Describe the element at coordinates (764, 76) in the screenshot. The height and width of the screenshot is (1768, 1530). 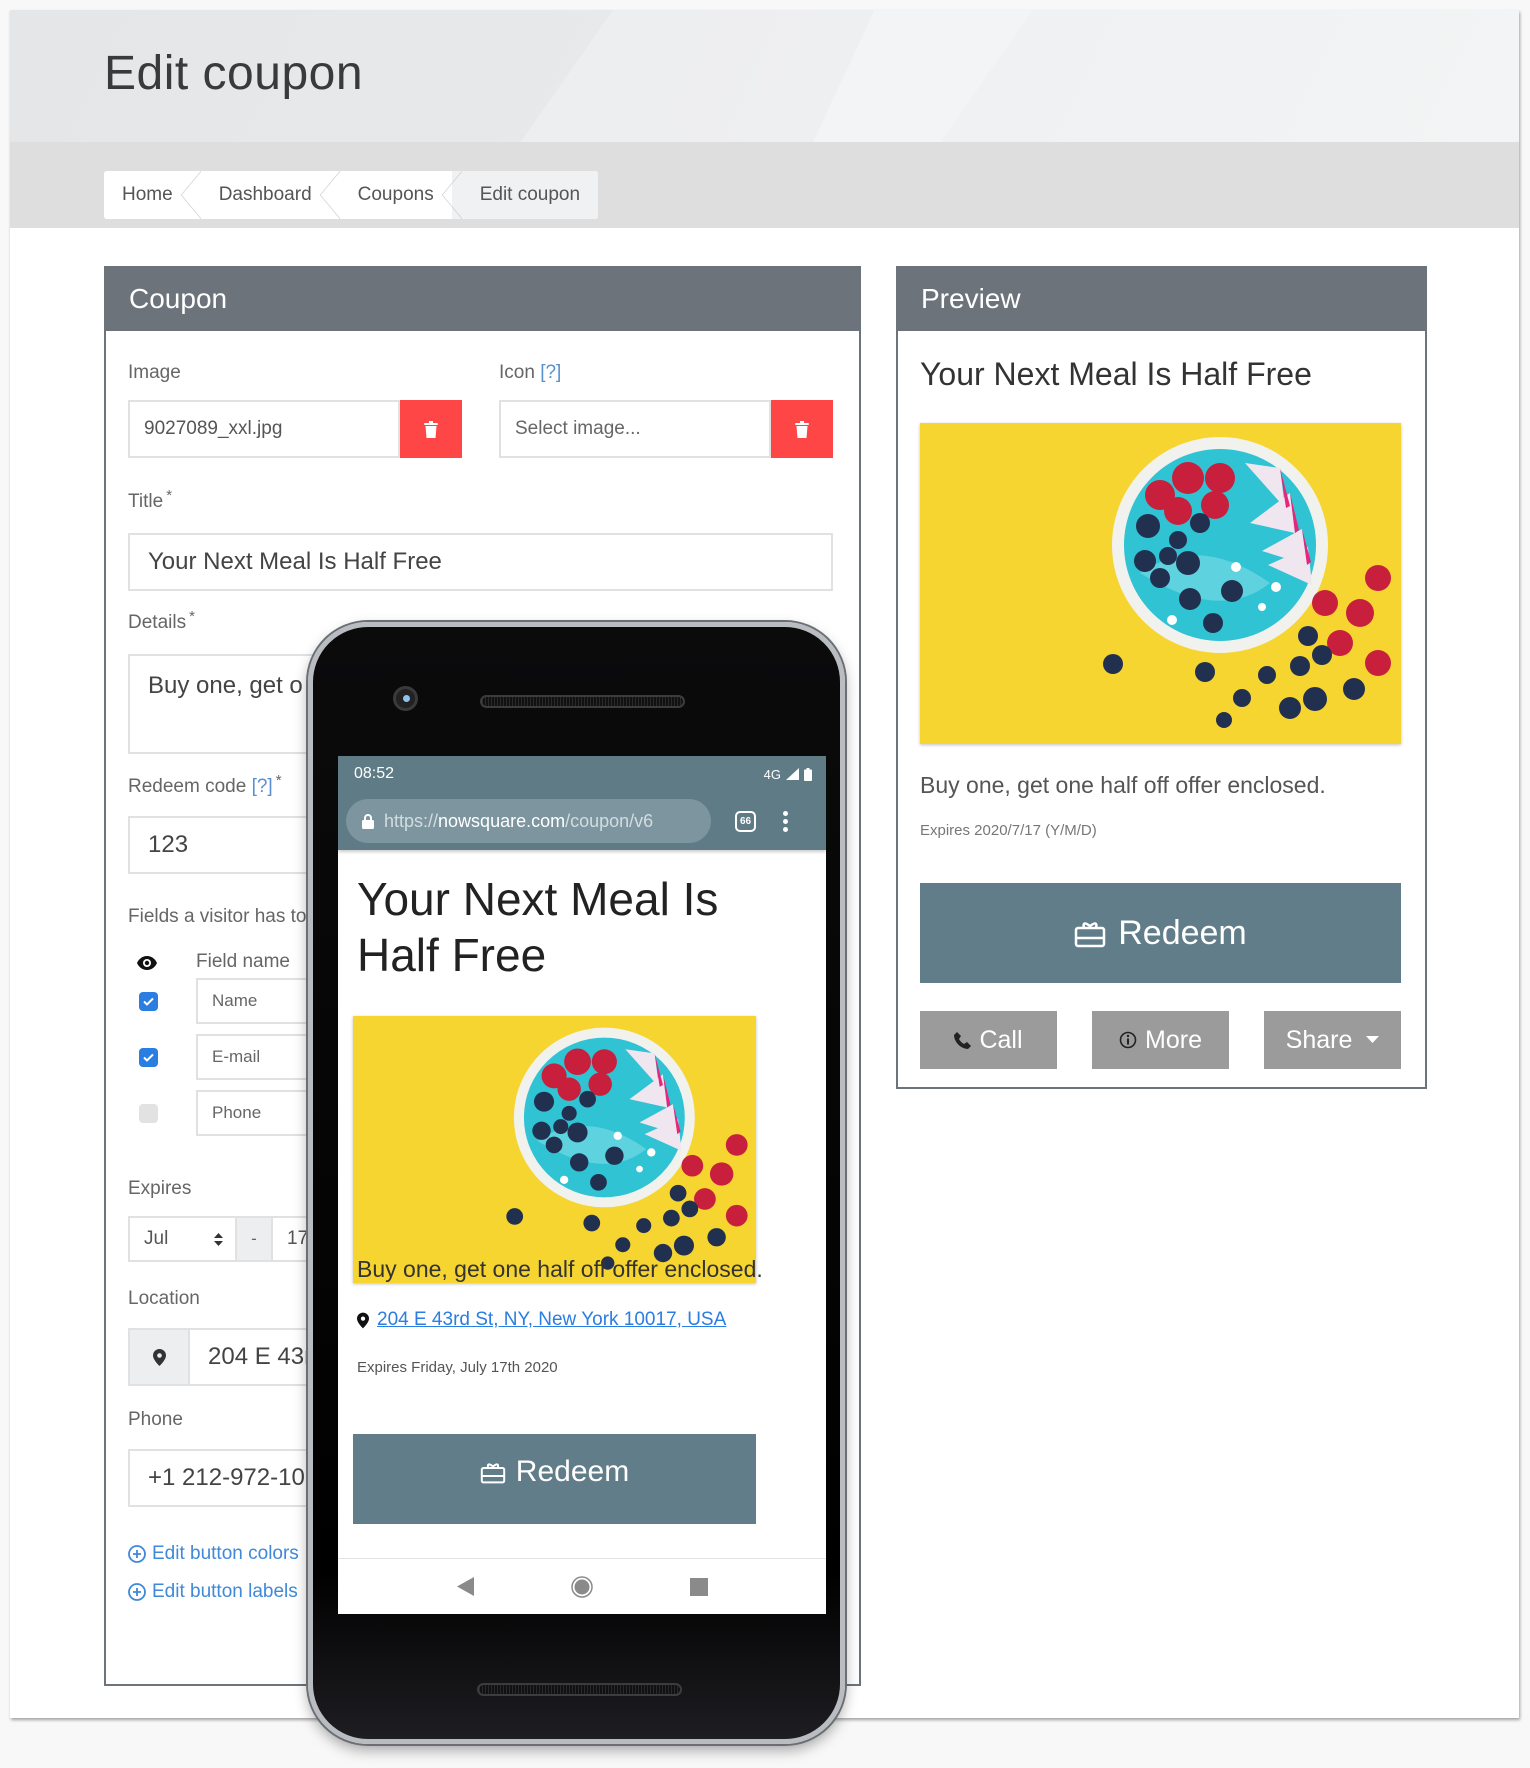
I see `page-header: Edit coupon` at that location.